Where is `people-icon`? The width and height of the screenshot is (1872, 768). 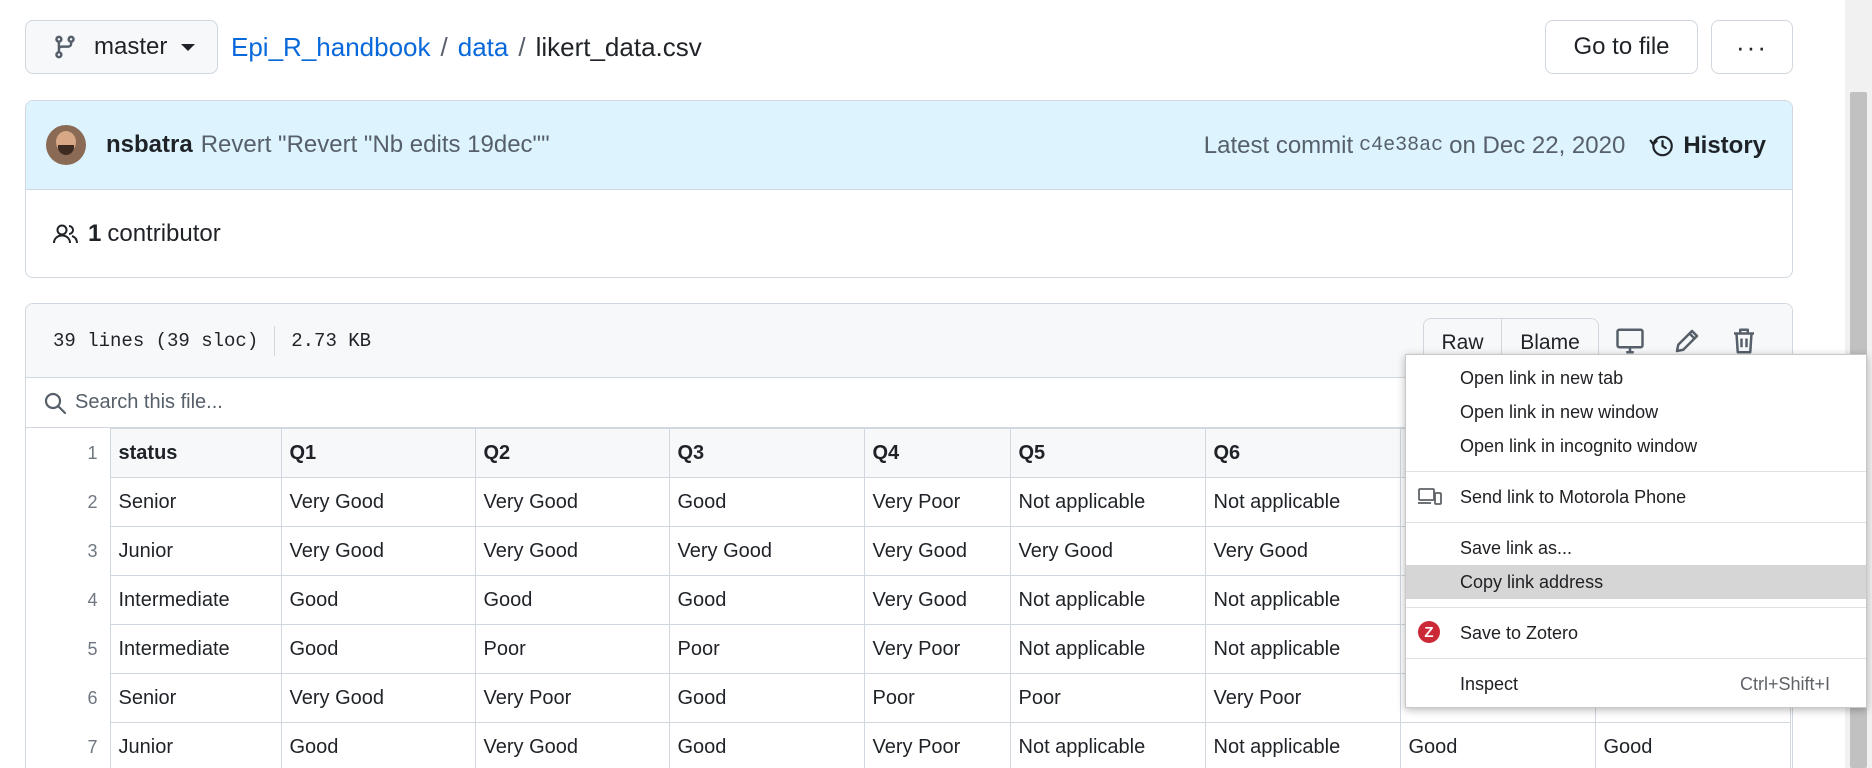 people-icon is located at coordinates (65, 234).